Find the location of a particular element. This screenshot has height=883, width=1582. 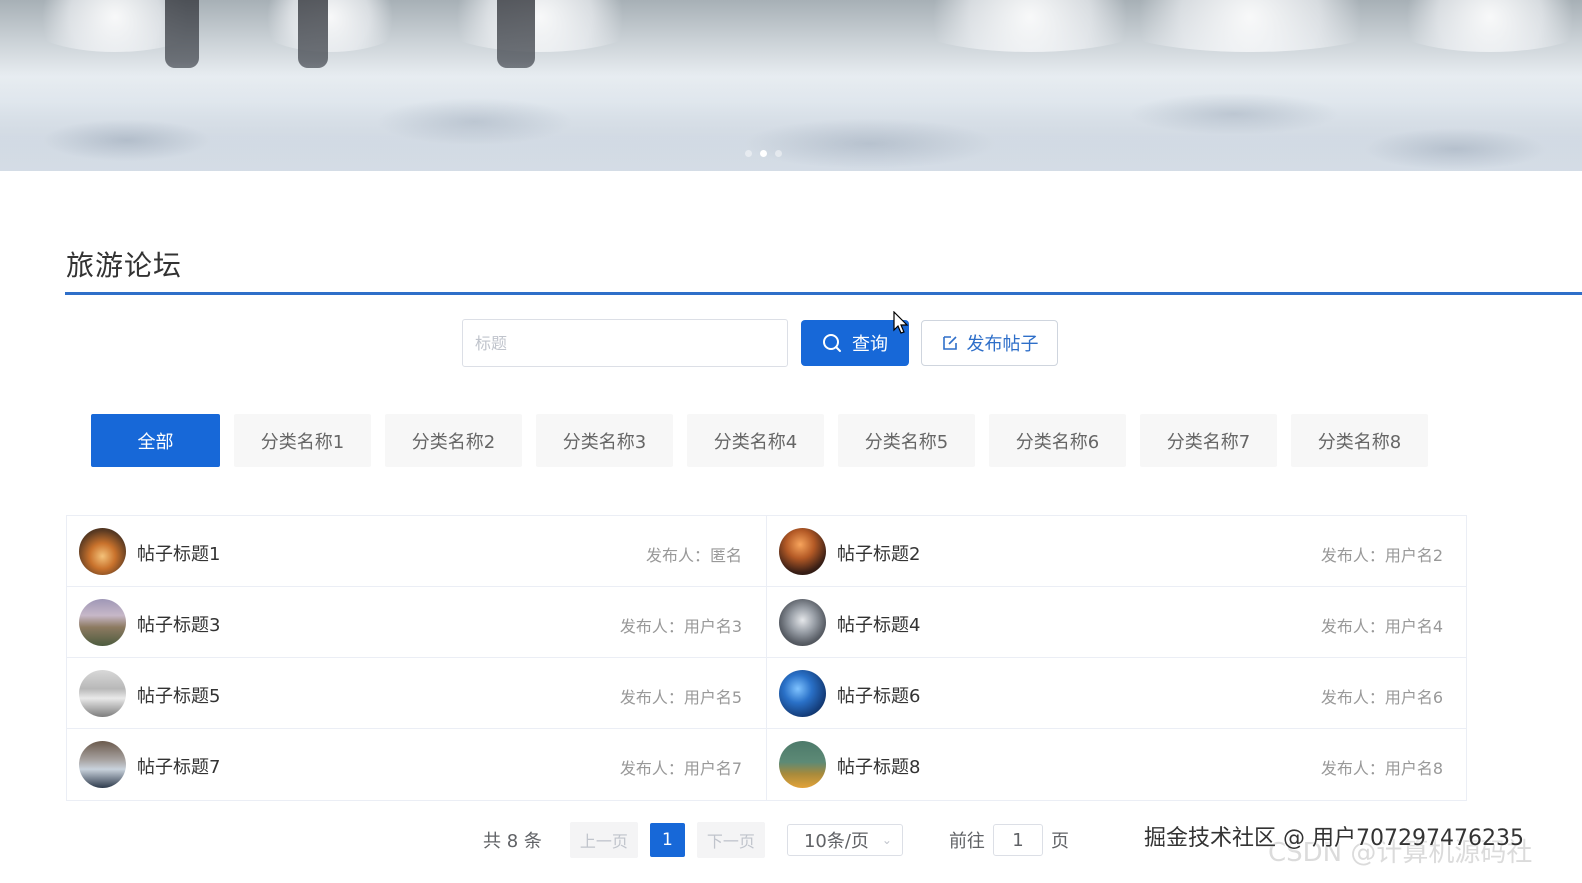

goto-label: 前往 is located at coordinates (966, 841).